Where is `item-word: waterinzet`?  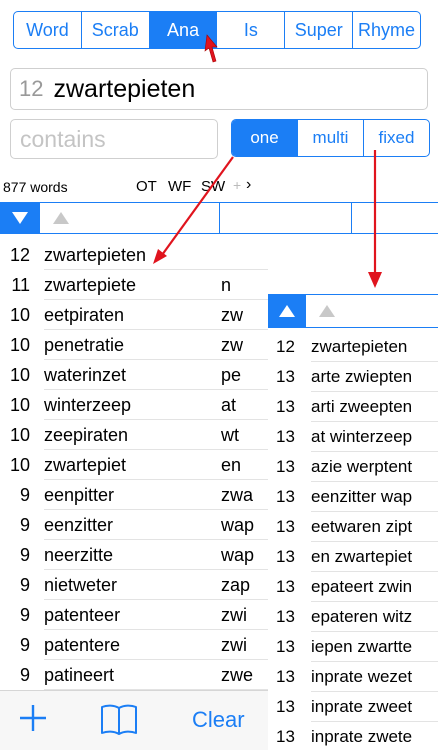
item-word: waterinzet is located at coordinates (85, 374).